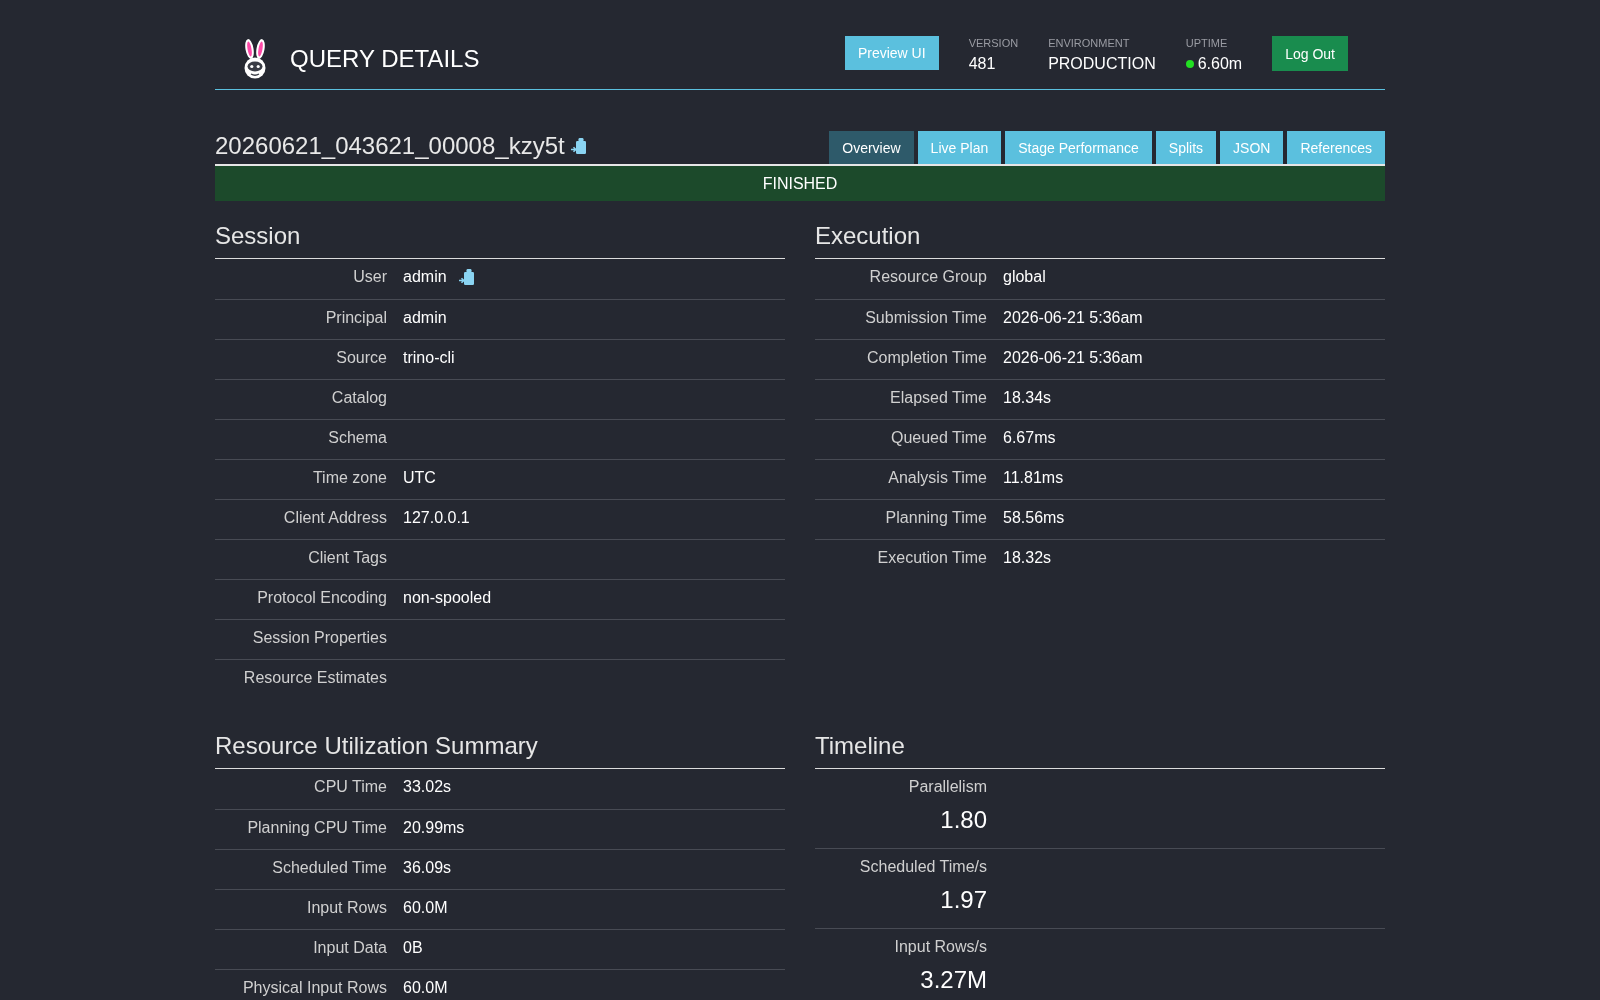  What do you see at coordinates (314, 987) in the screenshot?
I see `field-label: Physical Input Rows` at bounding box center [314, 987].